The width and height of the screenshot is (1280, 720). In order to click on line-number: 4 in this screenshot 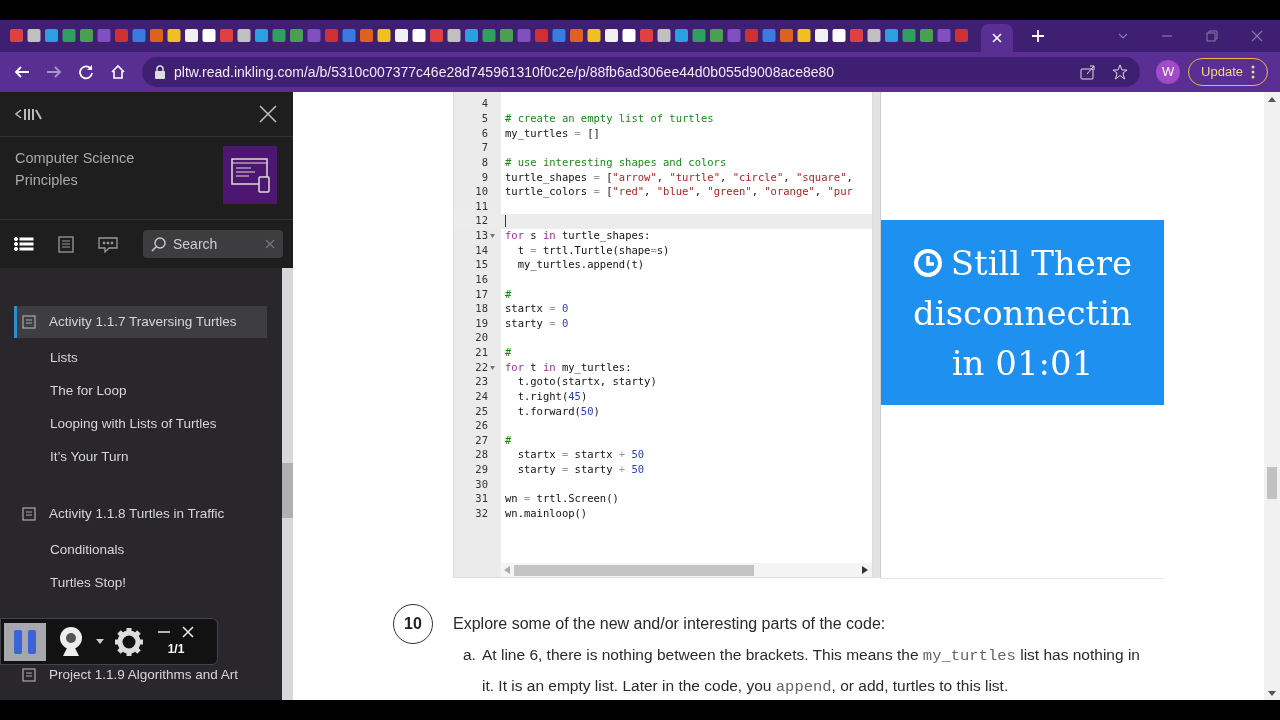, I will do `click(484, 104)`.